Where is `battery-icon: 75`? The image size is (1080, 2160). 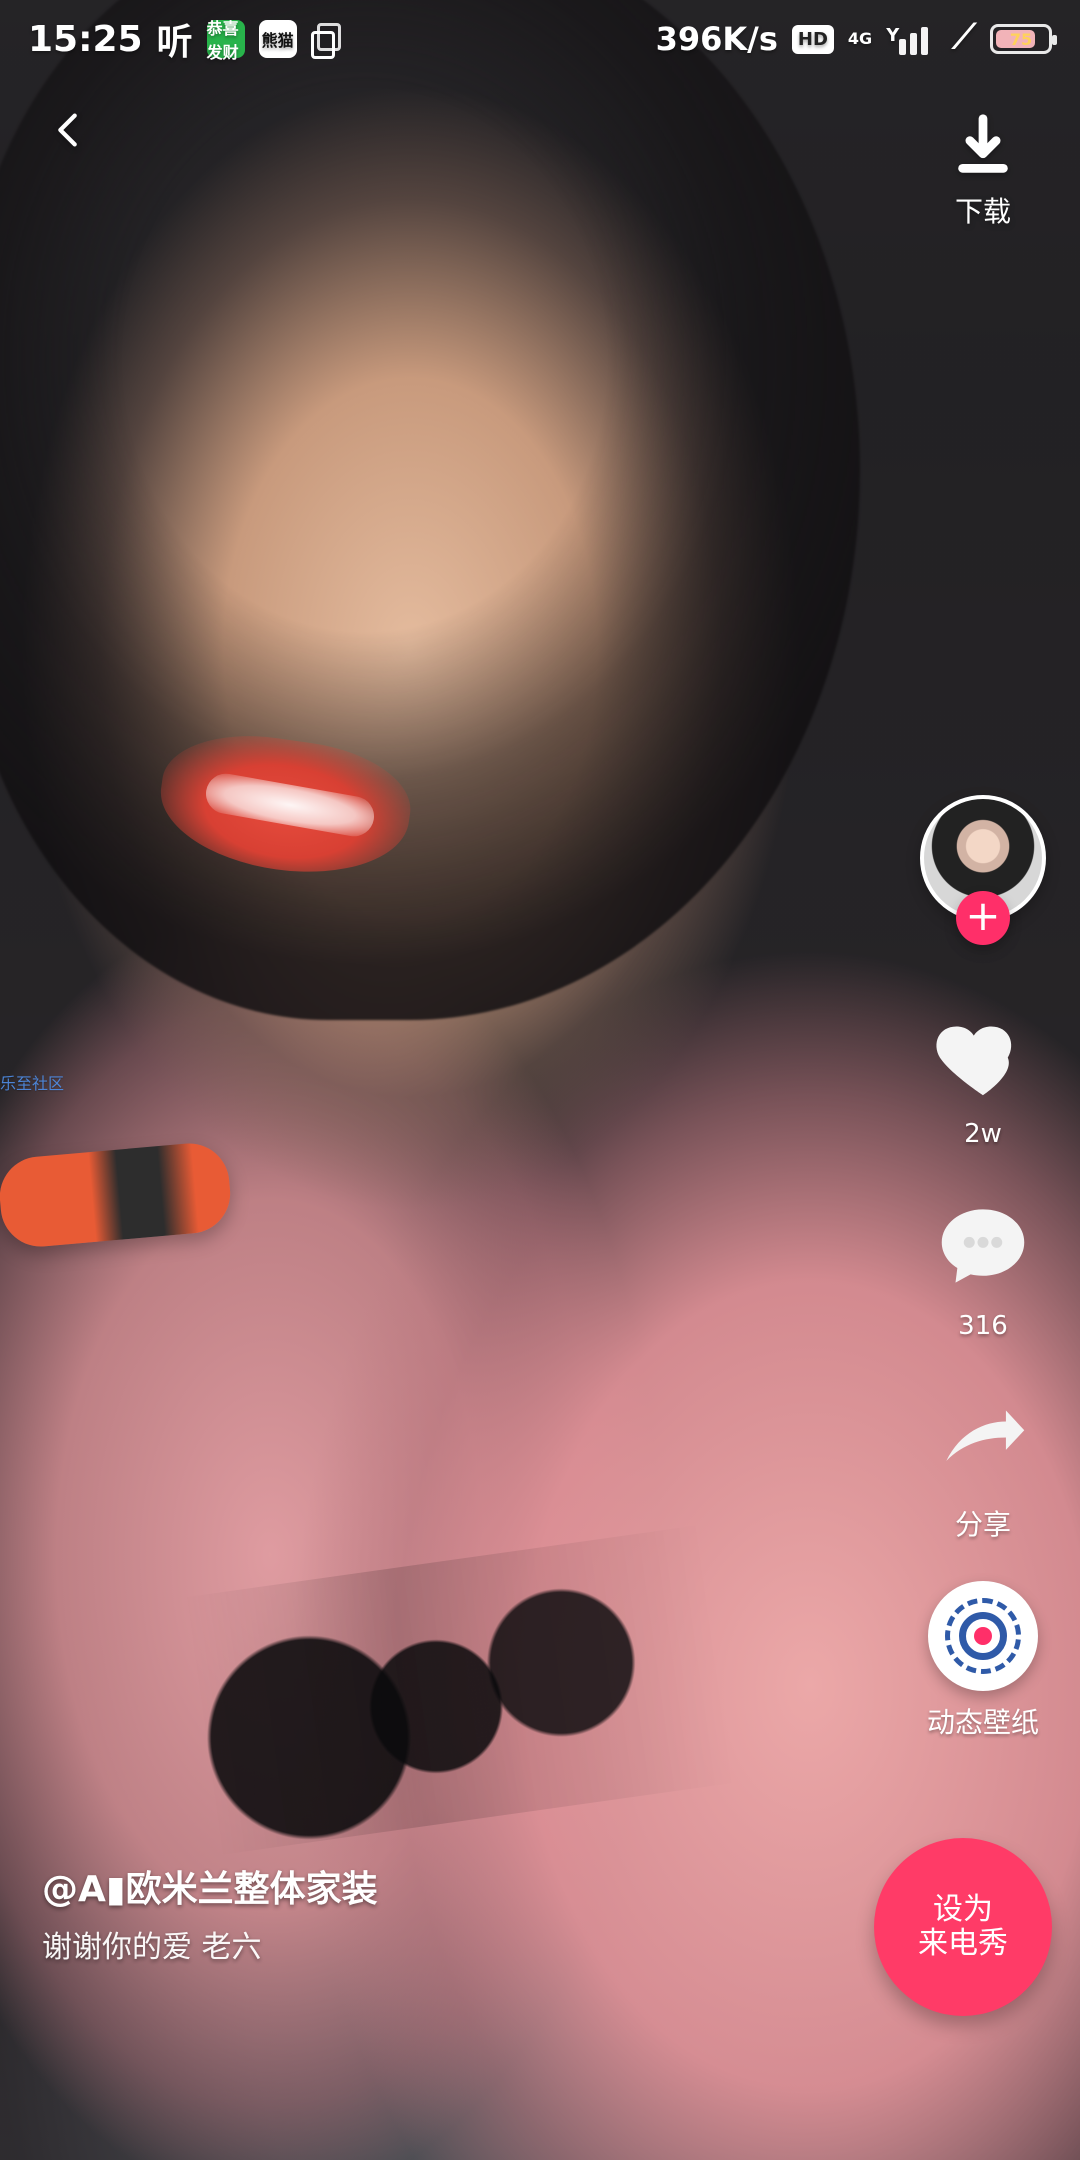 battery-icon: 75 is located at coordinates (1023, 39).